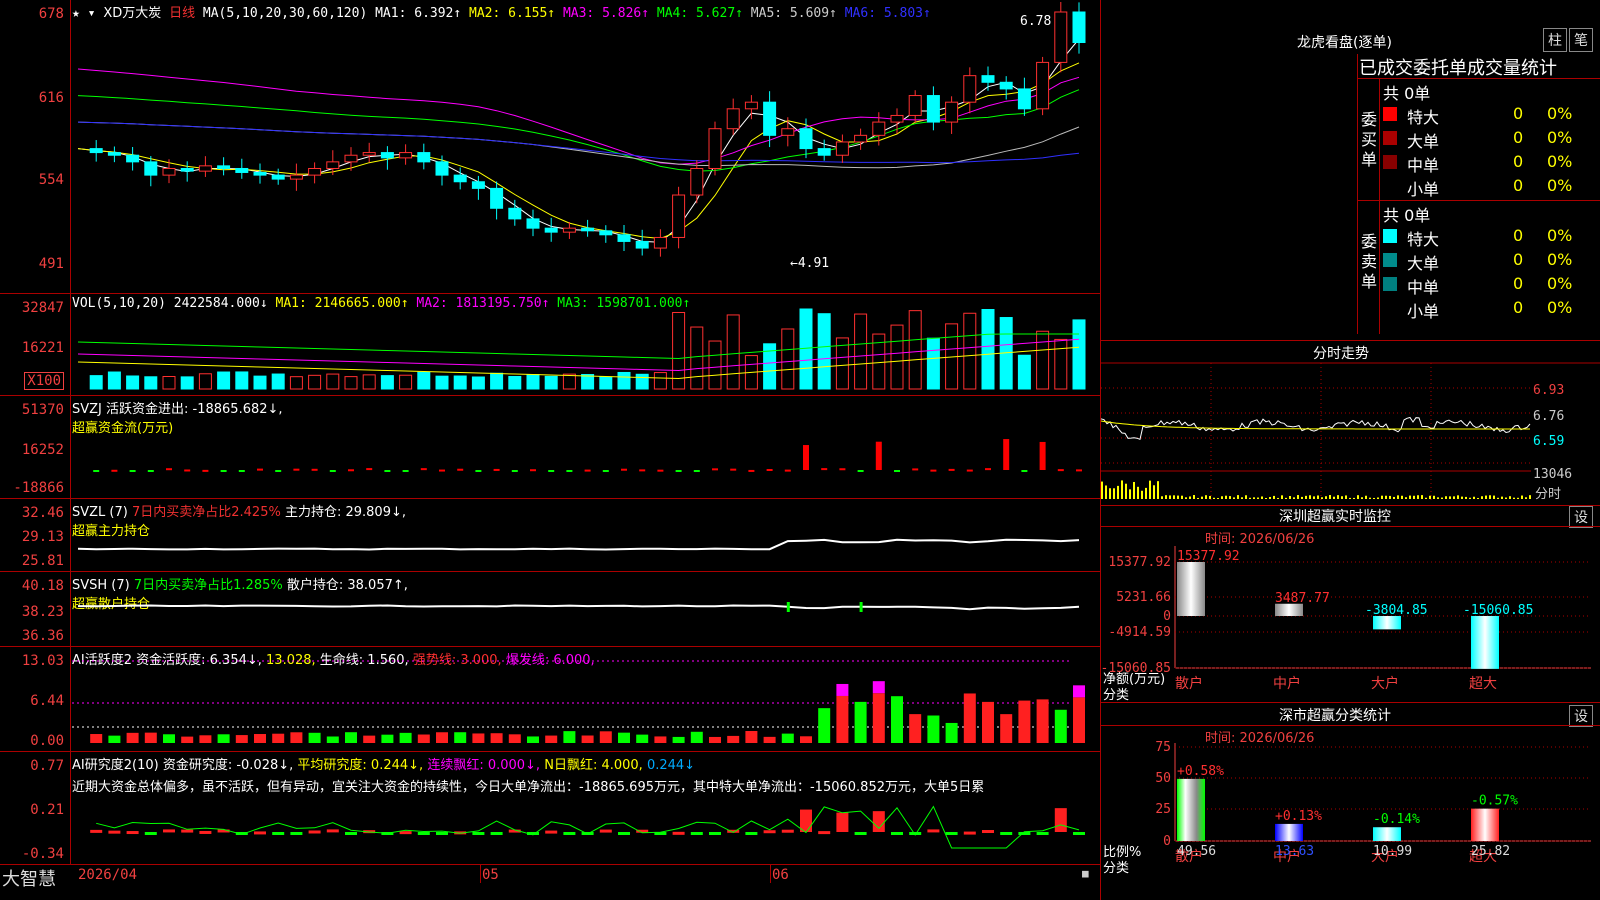 The width and height of the screenshot is (1600, 900). I want to click on category-label: 中户, so click(1287, 683).